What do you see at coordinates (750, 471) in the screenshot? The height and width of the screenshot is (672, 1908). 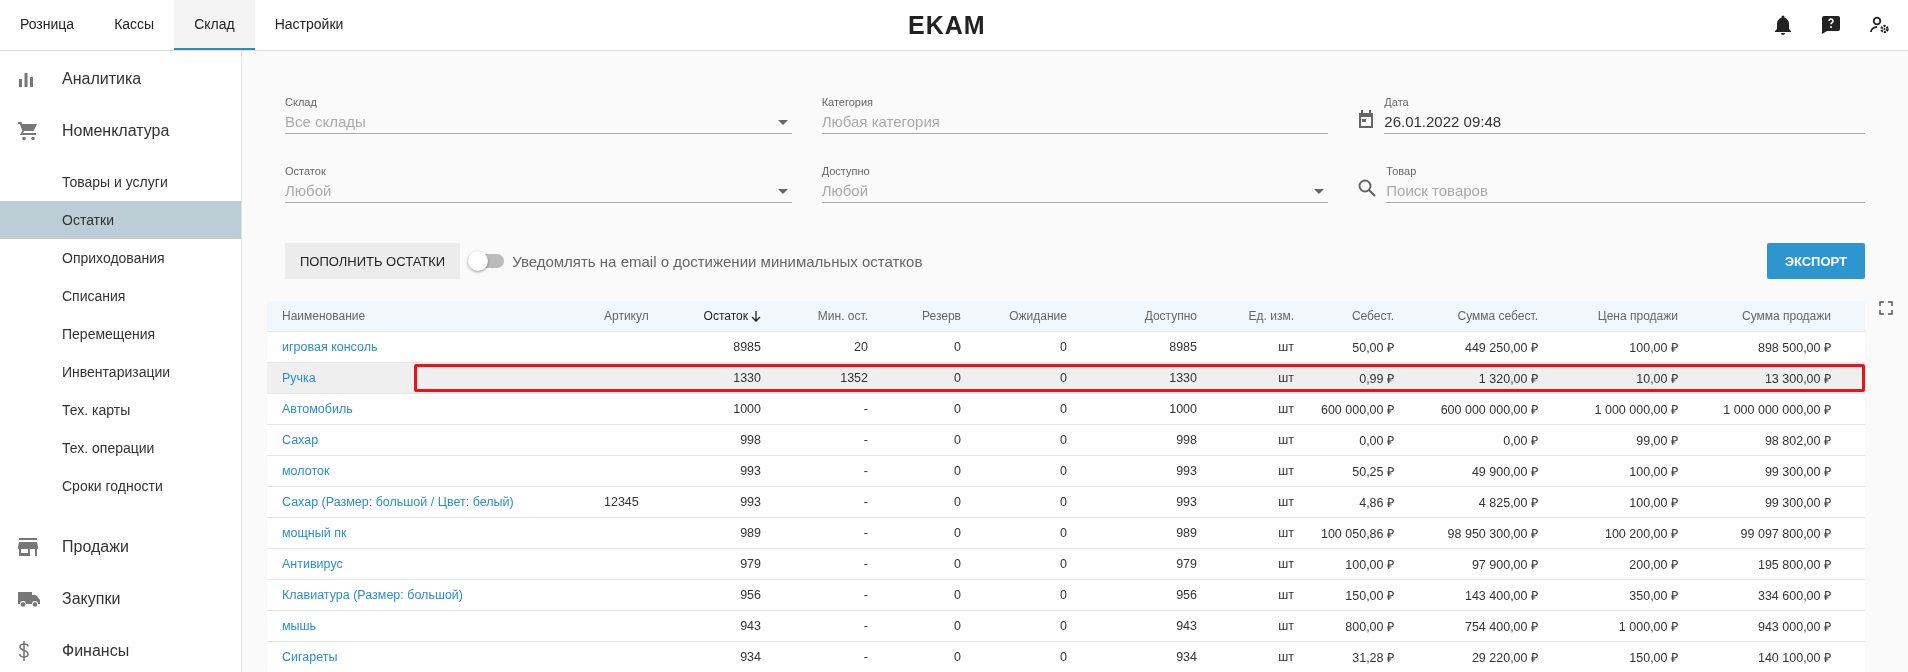 I see `table-cell-text: 993` at bounding box center [750, 471].